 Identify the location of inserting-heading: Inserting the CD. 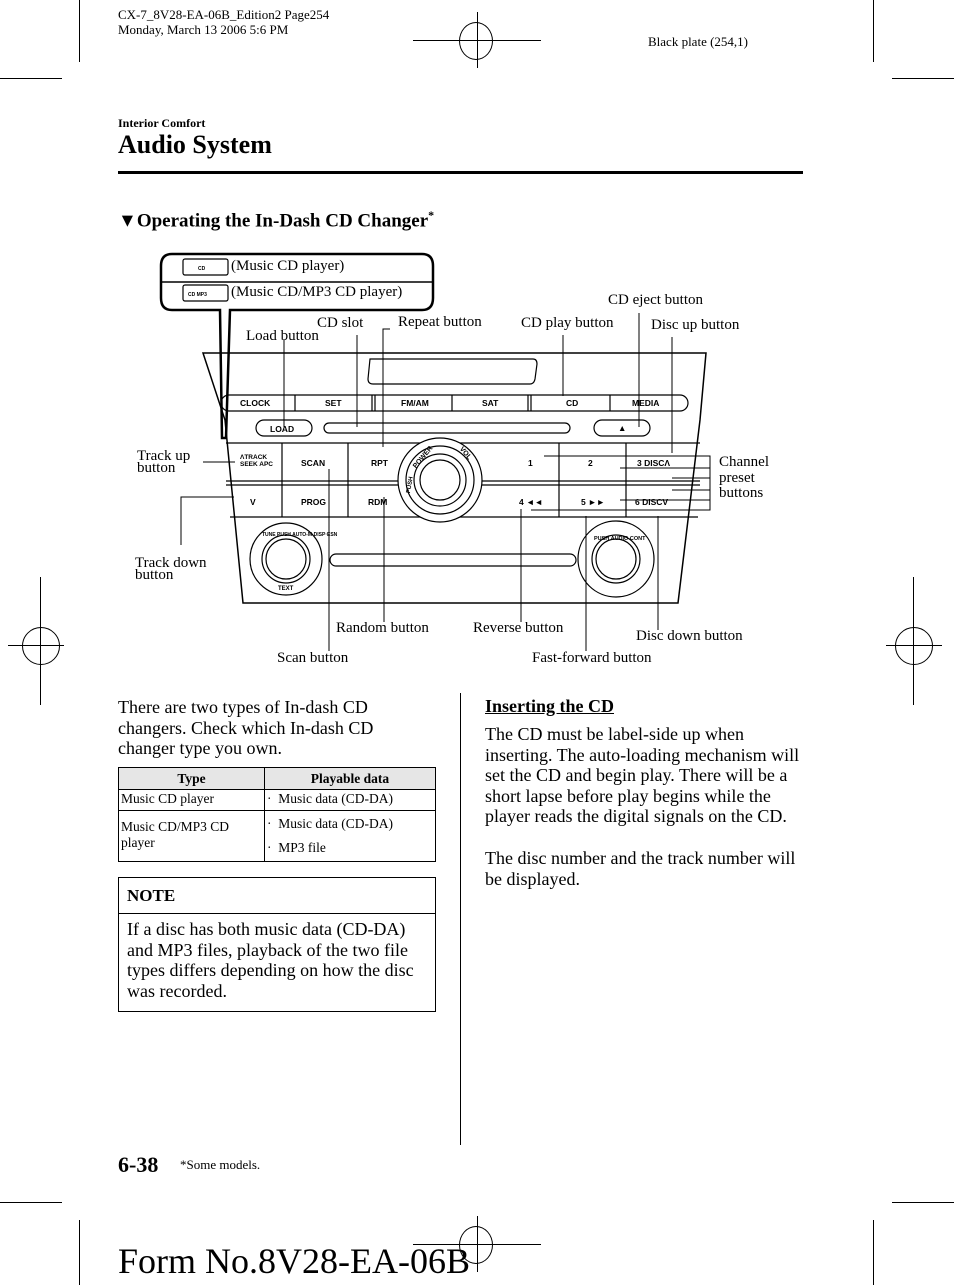
(549, 706).